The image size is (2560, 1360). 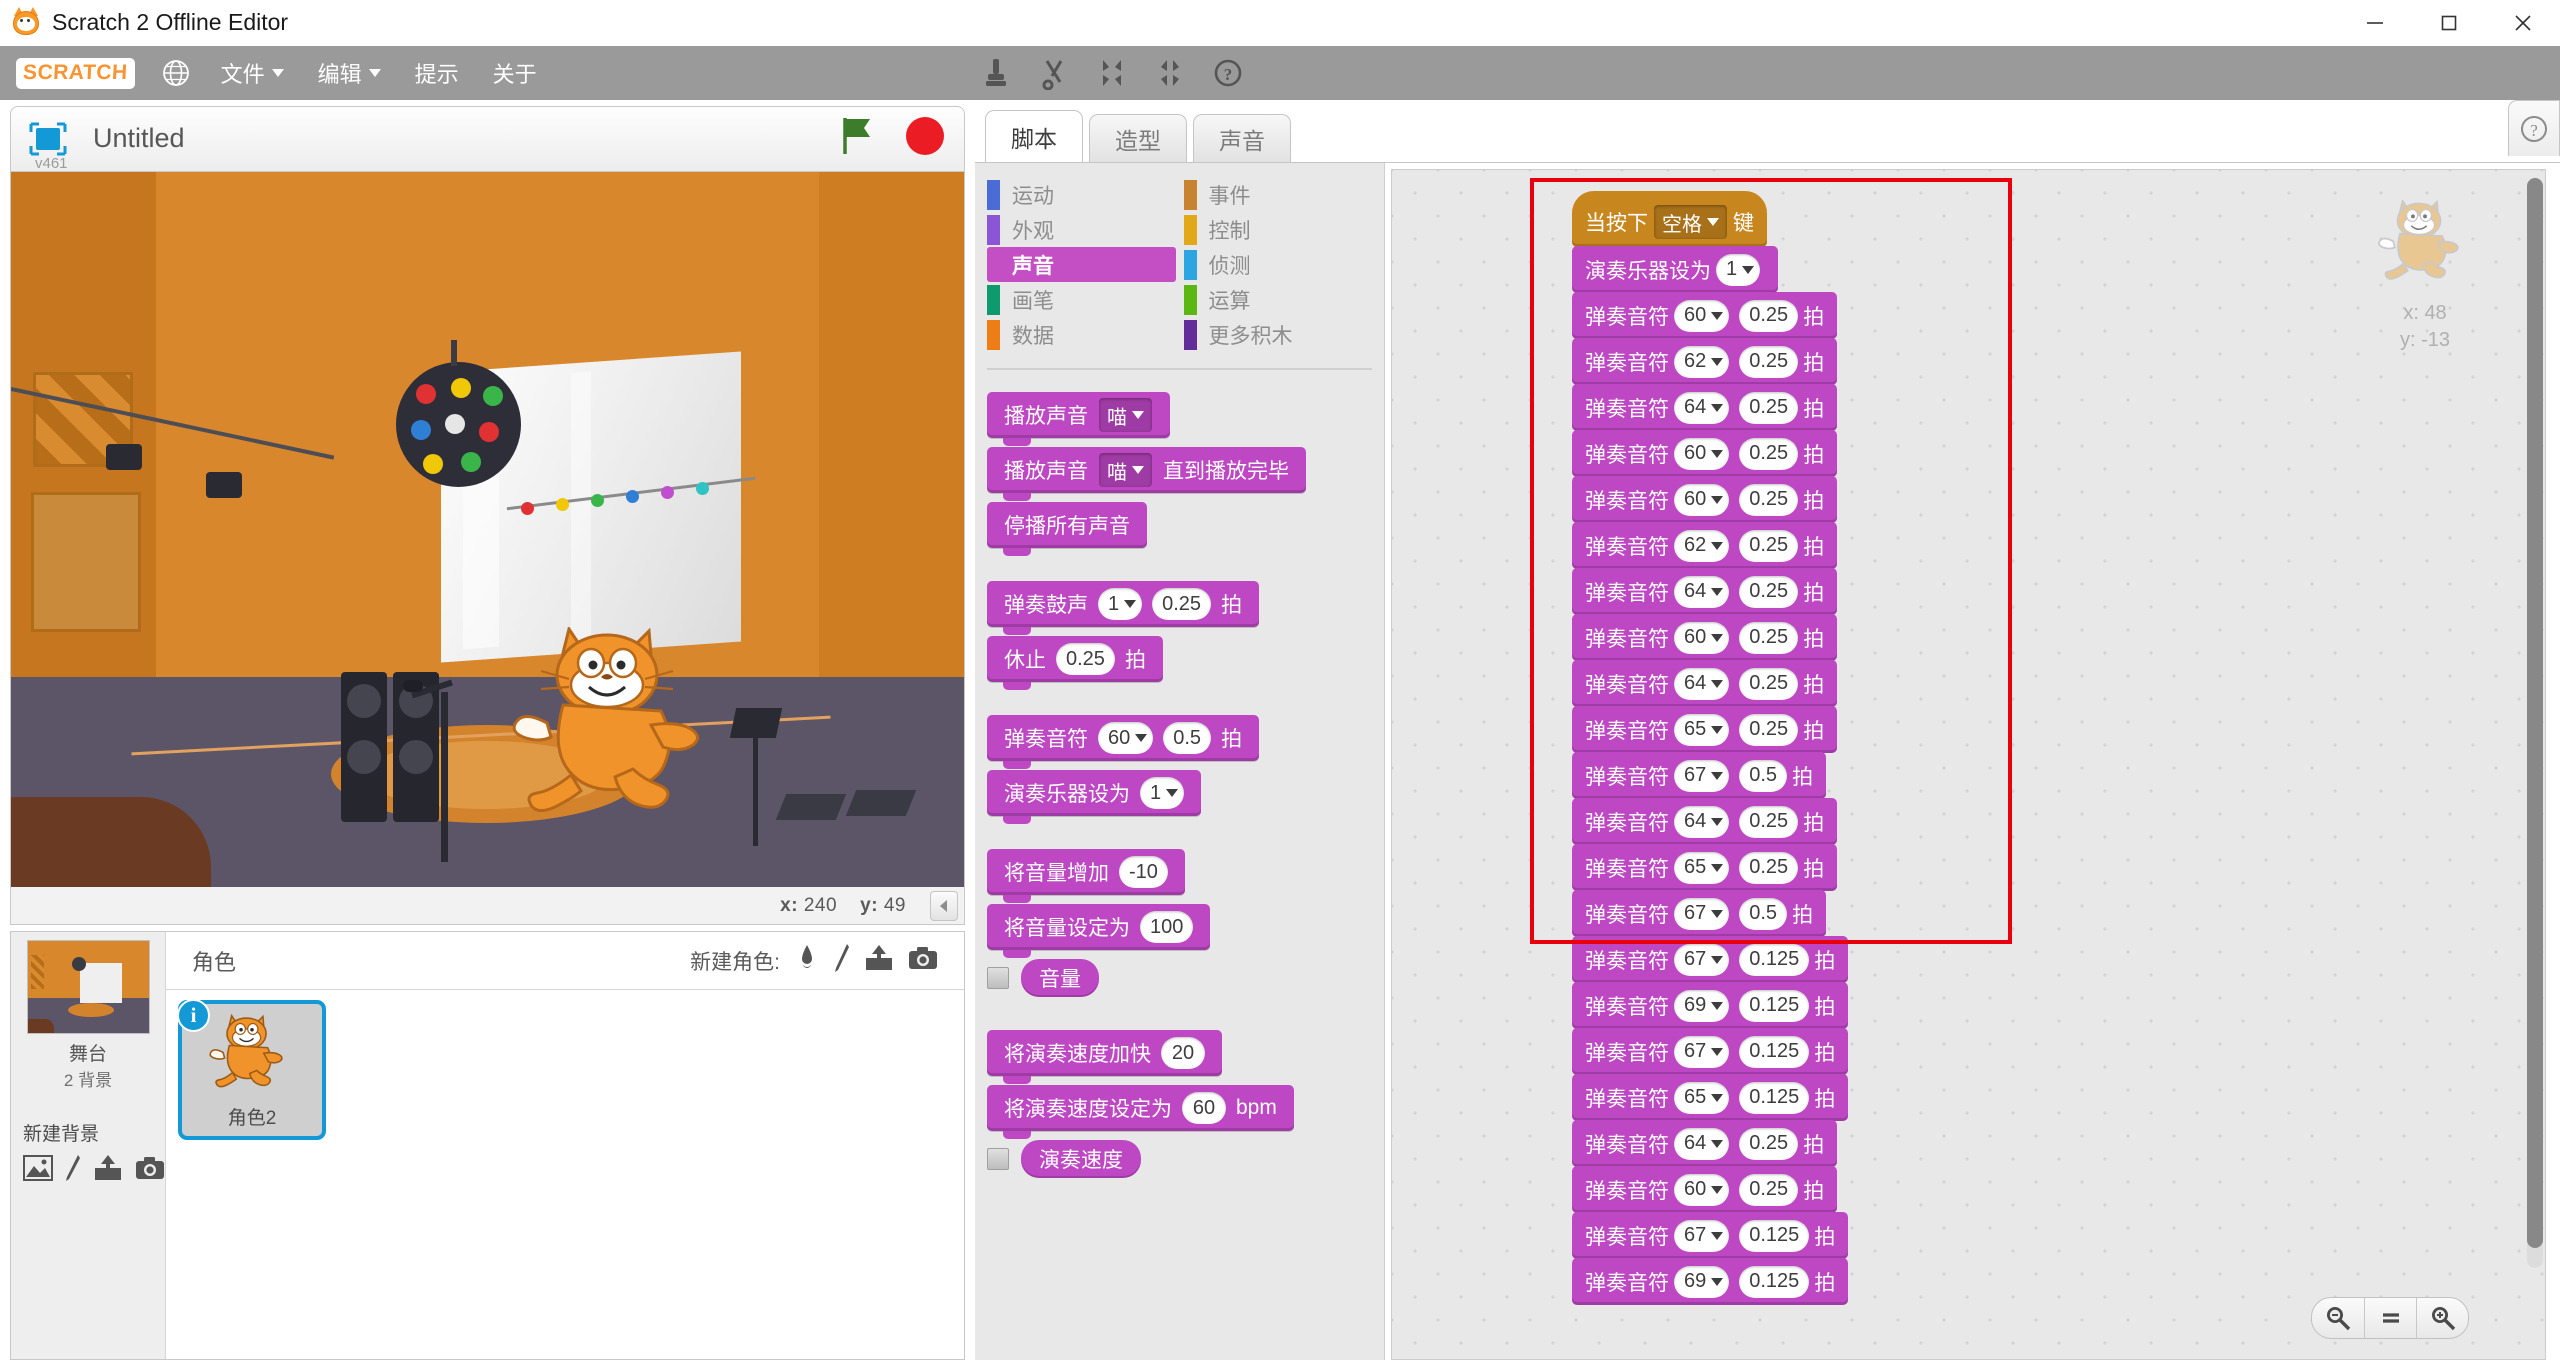 What do you see at coordinates (1085, 659) in the screenshot?
I see `palette-block-rest-for-number-input: 0.25` at bounding box center [1085, 659].